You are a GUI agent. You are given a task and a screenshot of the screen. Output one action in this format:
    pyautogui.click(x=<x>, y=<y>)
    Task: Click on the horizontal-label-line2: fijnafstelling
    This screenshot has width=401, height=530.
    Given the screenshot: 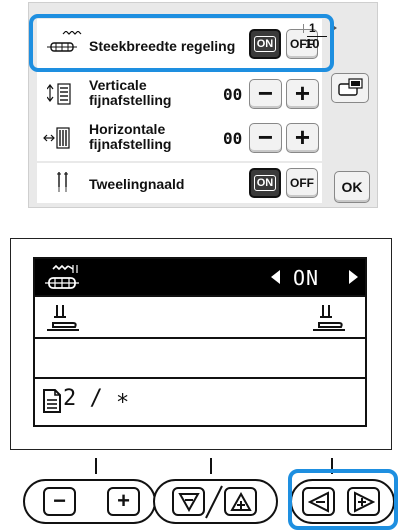 What is the action you would take?
    pyautogui.click(x=130, y=144)
    